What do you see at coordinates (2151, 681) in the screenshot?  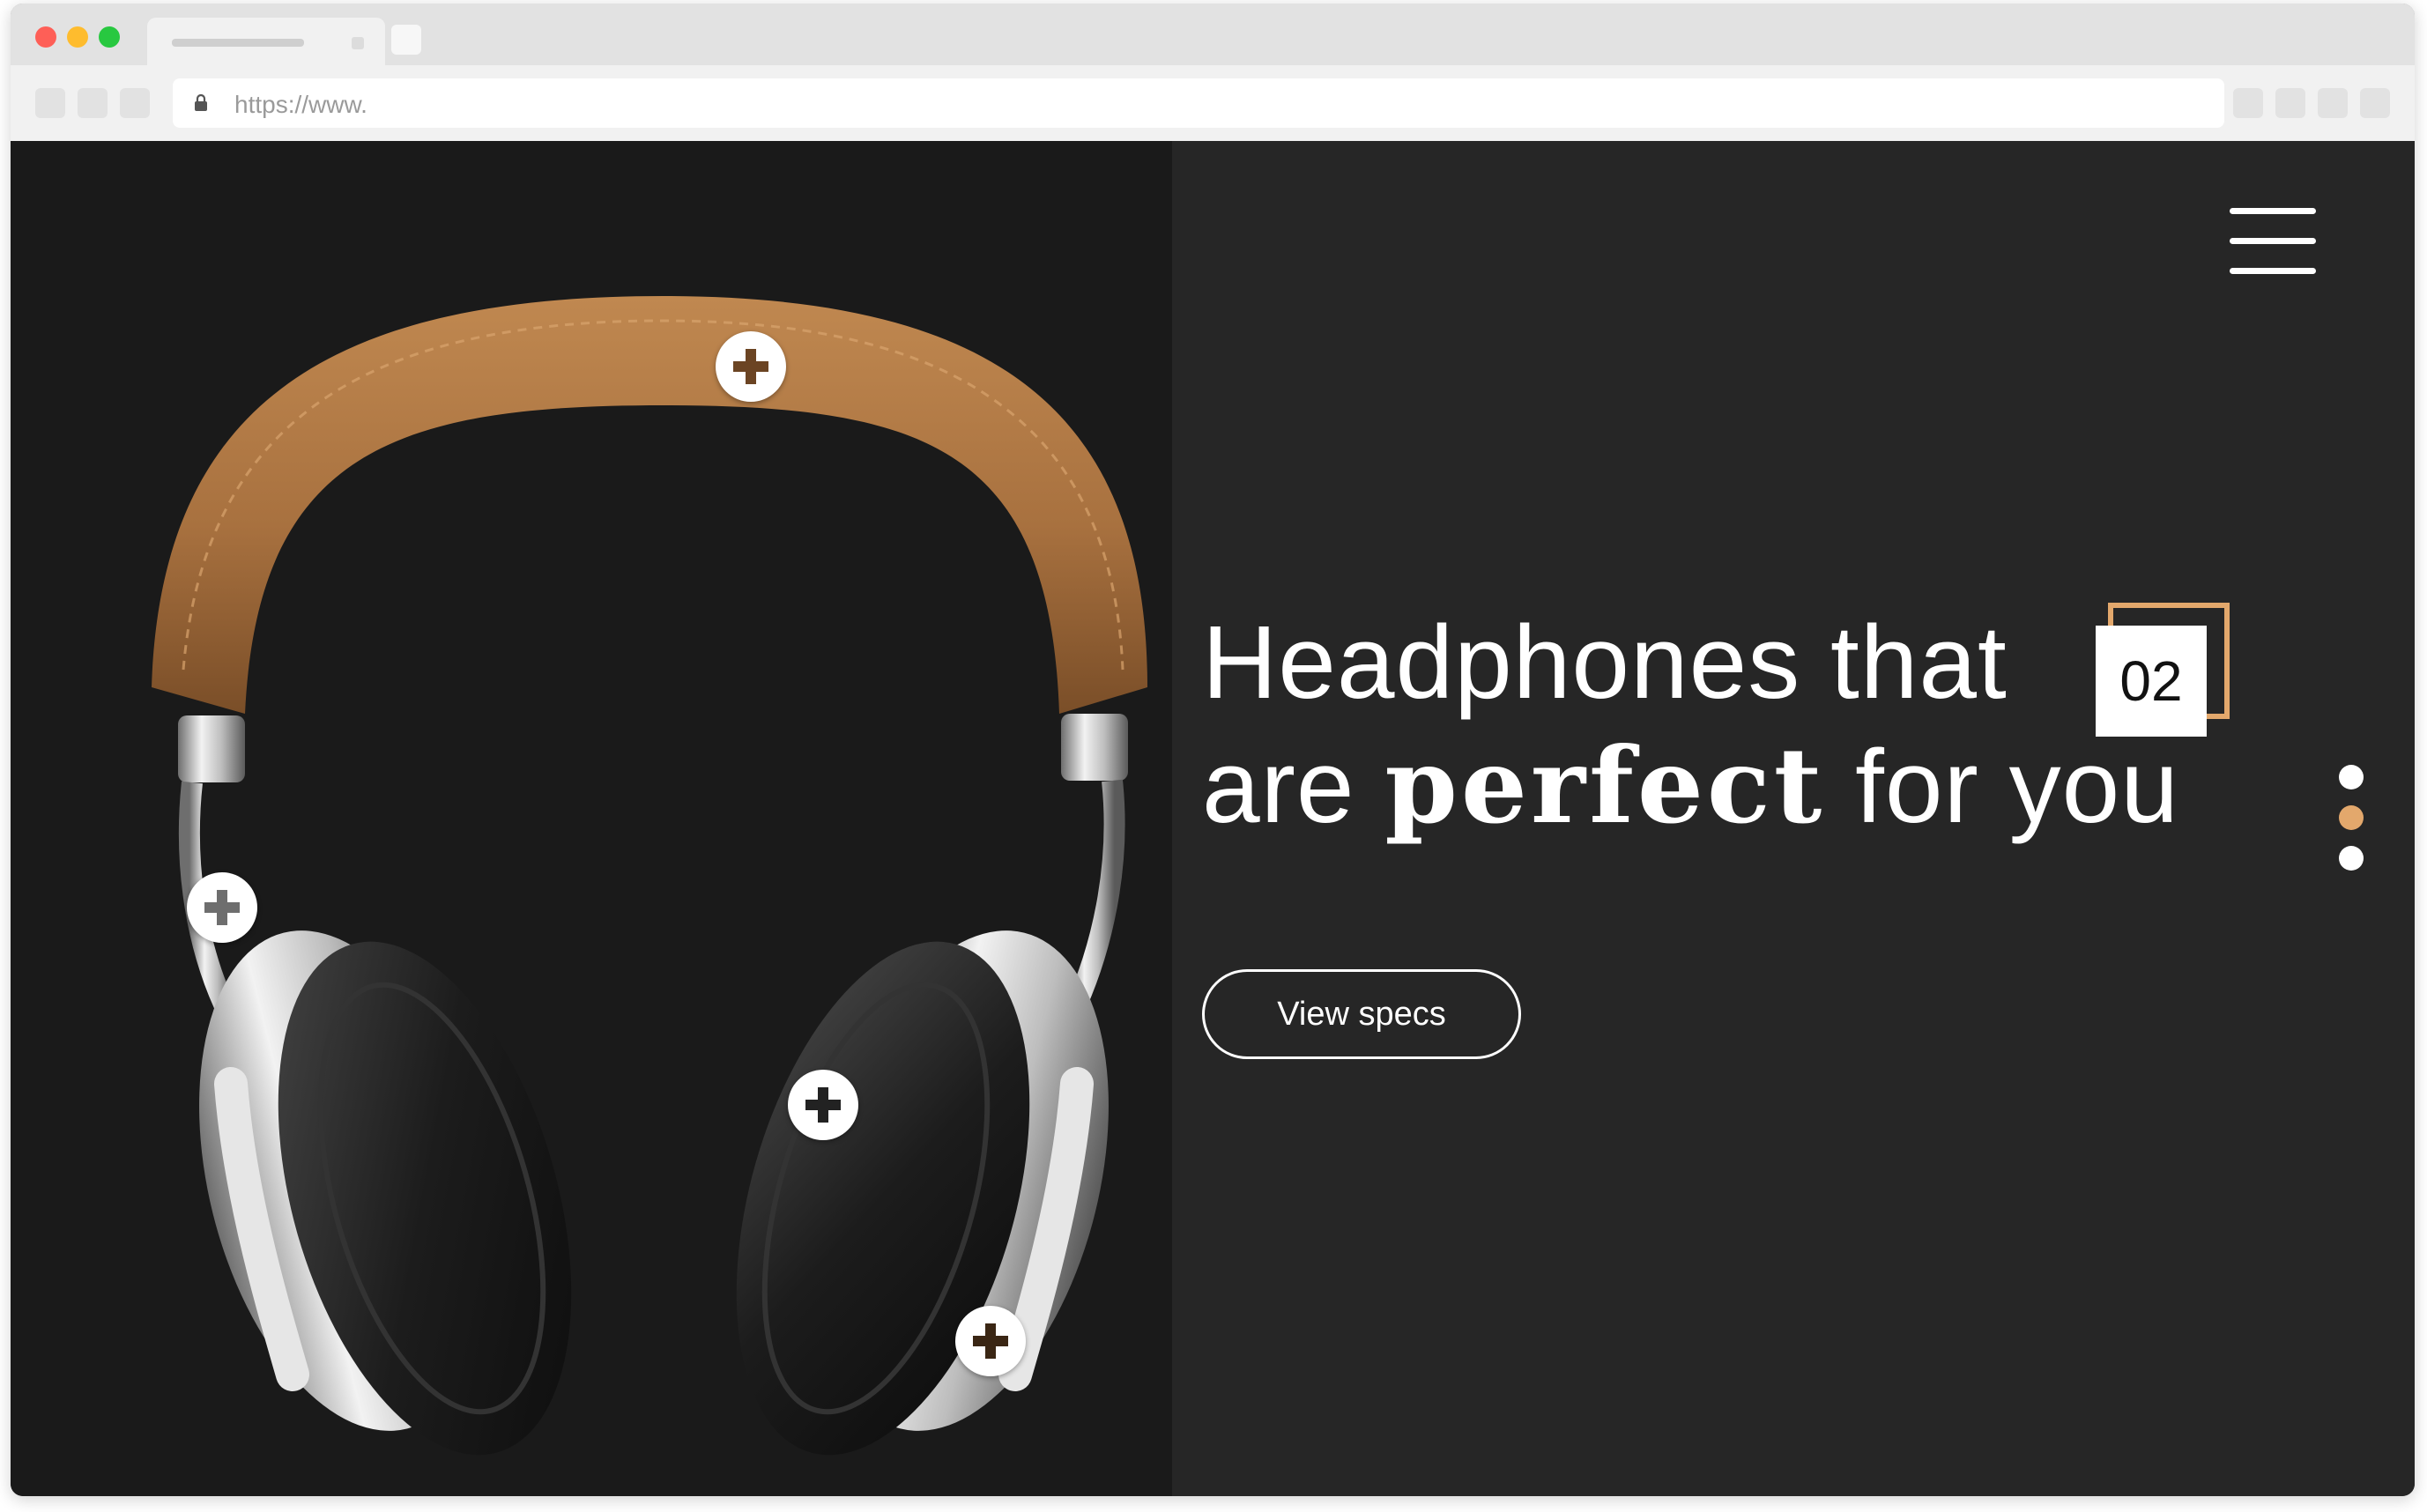 I see `slide-number: 02` at bounding box center [2151, 681].